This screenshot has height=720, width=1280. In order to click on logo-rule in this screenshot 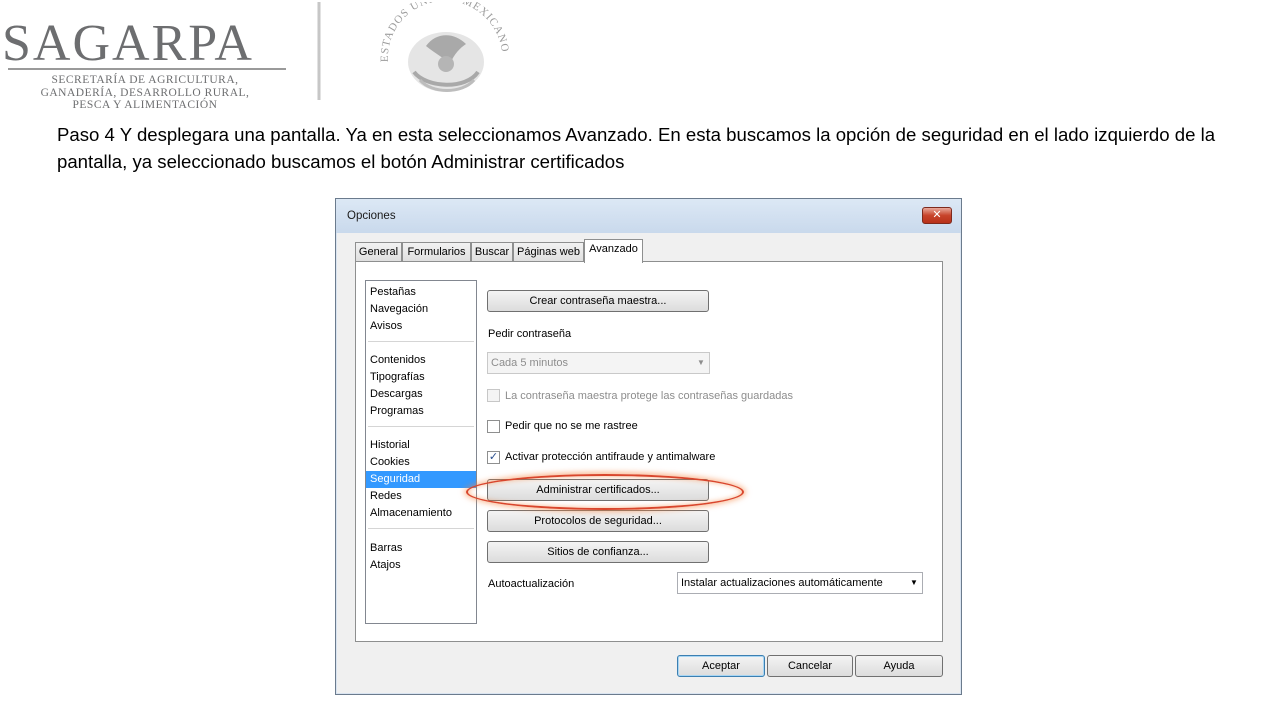, I will do `click(147, 69)`.